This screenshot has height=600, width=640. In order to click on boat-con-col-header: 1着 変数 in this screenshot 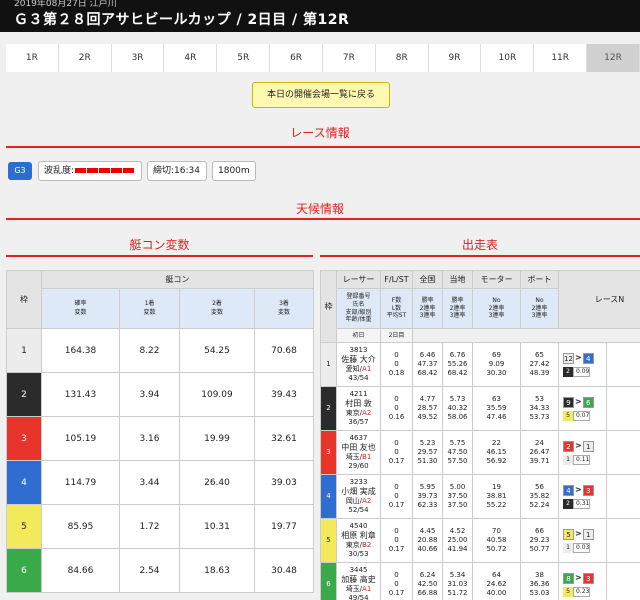, I will do `click(149, 308)`.